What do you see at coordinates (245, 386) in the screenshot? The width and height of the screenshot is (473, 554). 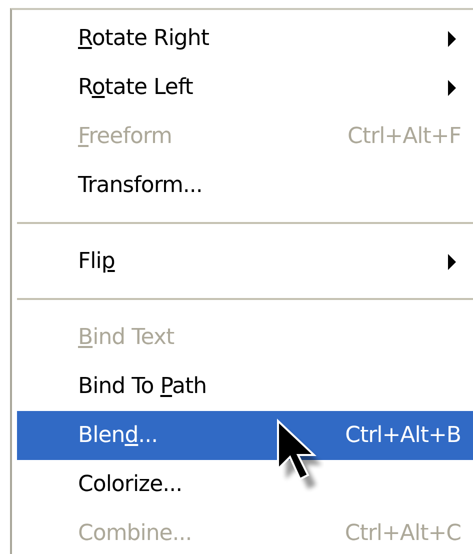 I see `menu-item: Bind To Path` at bounding box center [245, 386].